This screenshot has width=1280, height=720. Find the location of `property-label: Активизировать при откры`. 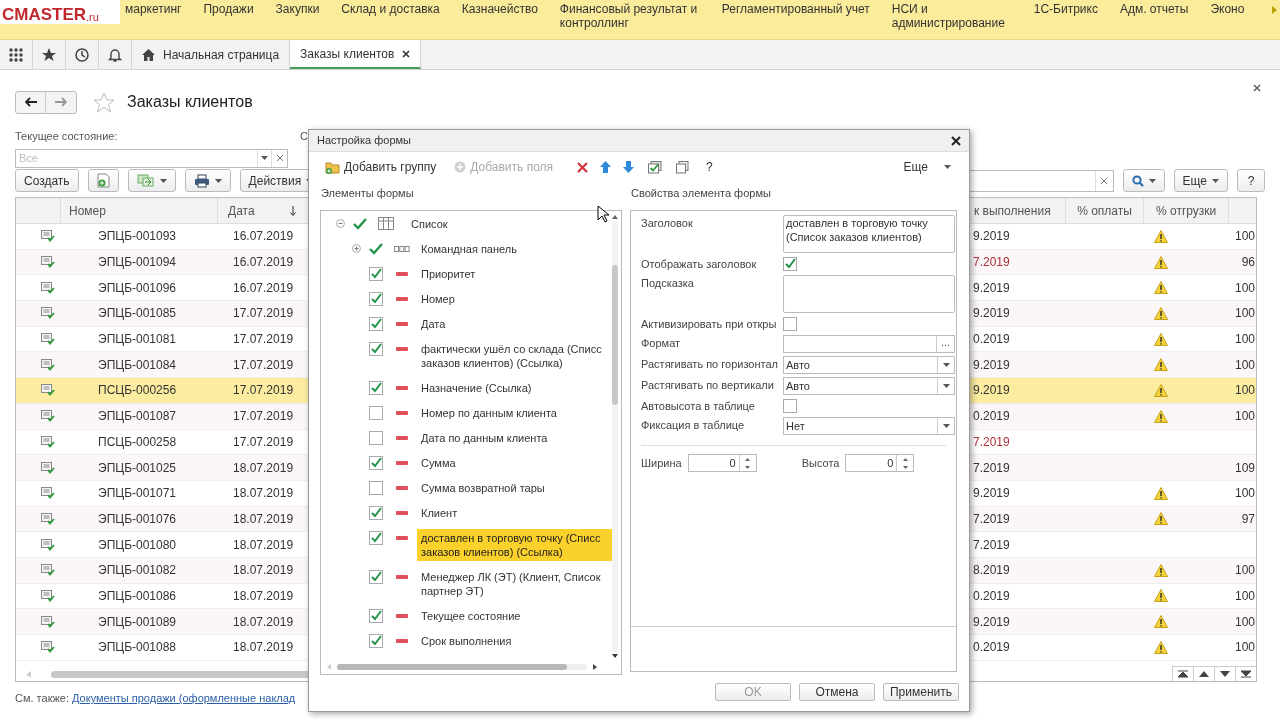

property-label: Активизировать при откры is located at coordinates (709, 324).